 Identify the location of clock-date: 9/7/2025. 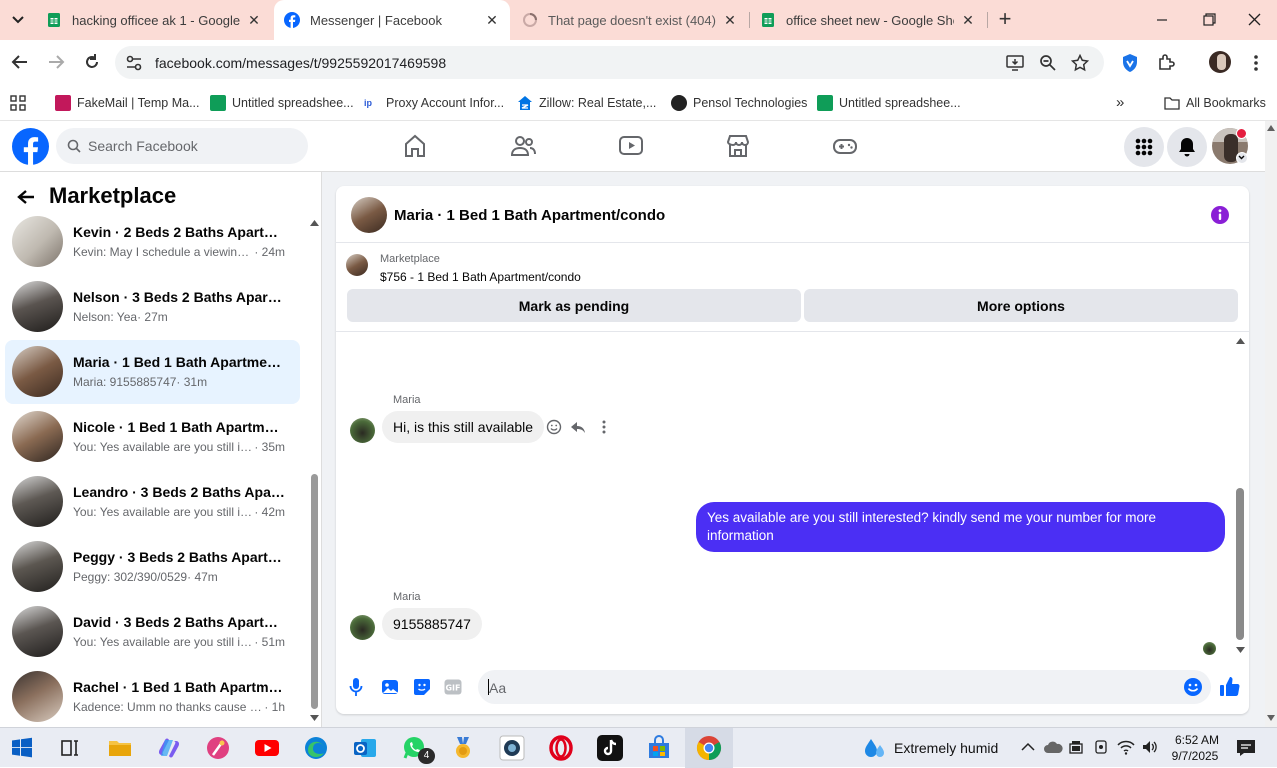
(1195, 756).